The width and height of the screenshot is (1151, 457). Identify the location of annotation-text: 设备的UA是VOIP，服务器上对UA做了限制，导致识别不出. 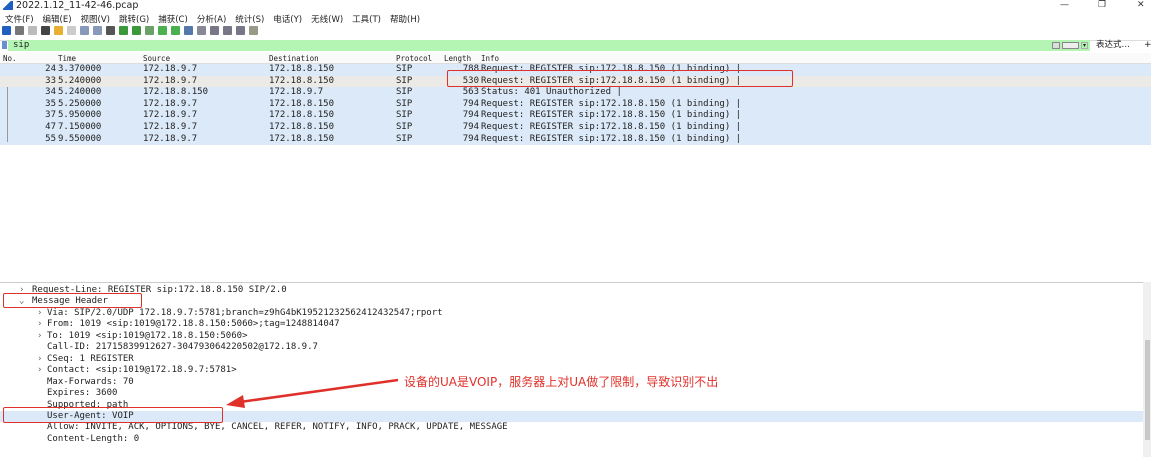
(561, 382).